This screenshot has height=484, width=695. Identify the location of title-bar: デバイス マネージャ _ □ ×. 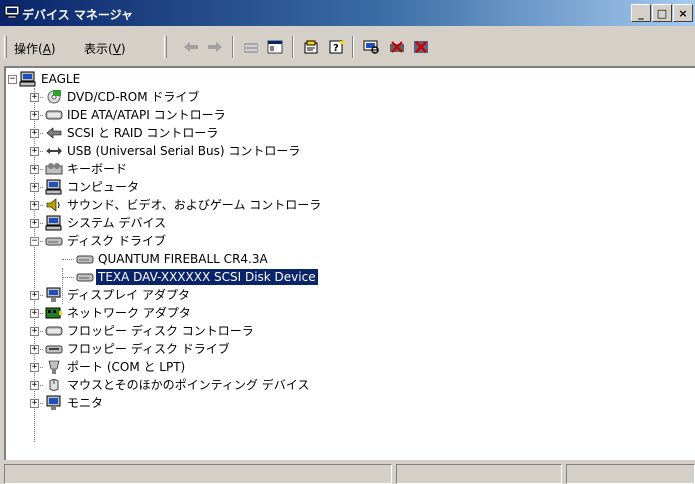
(347, 13).